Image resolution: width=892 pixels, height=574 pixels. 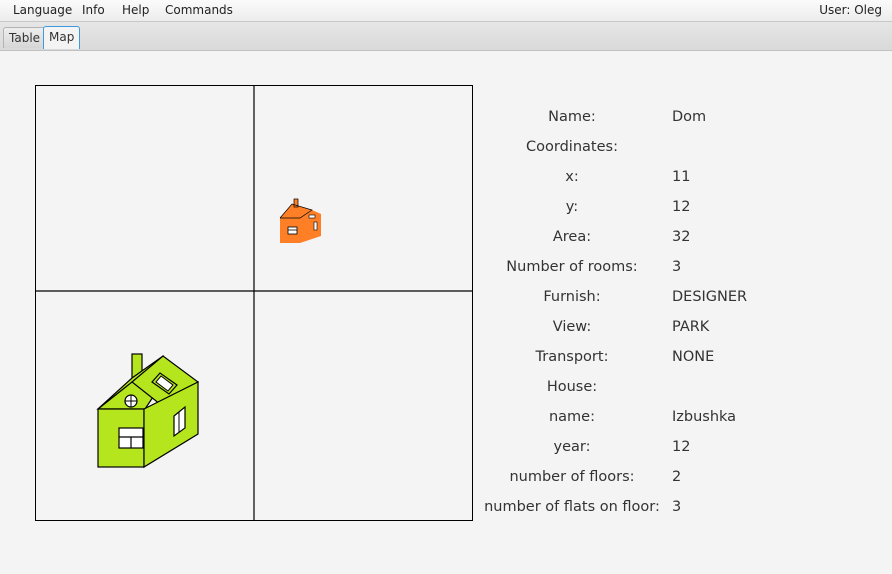 I want to click on detail-label: Coordinates:, so click(x=572, y=147).